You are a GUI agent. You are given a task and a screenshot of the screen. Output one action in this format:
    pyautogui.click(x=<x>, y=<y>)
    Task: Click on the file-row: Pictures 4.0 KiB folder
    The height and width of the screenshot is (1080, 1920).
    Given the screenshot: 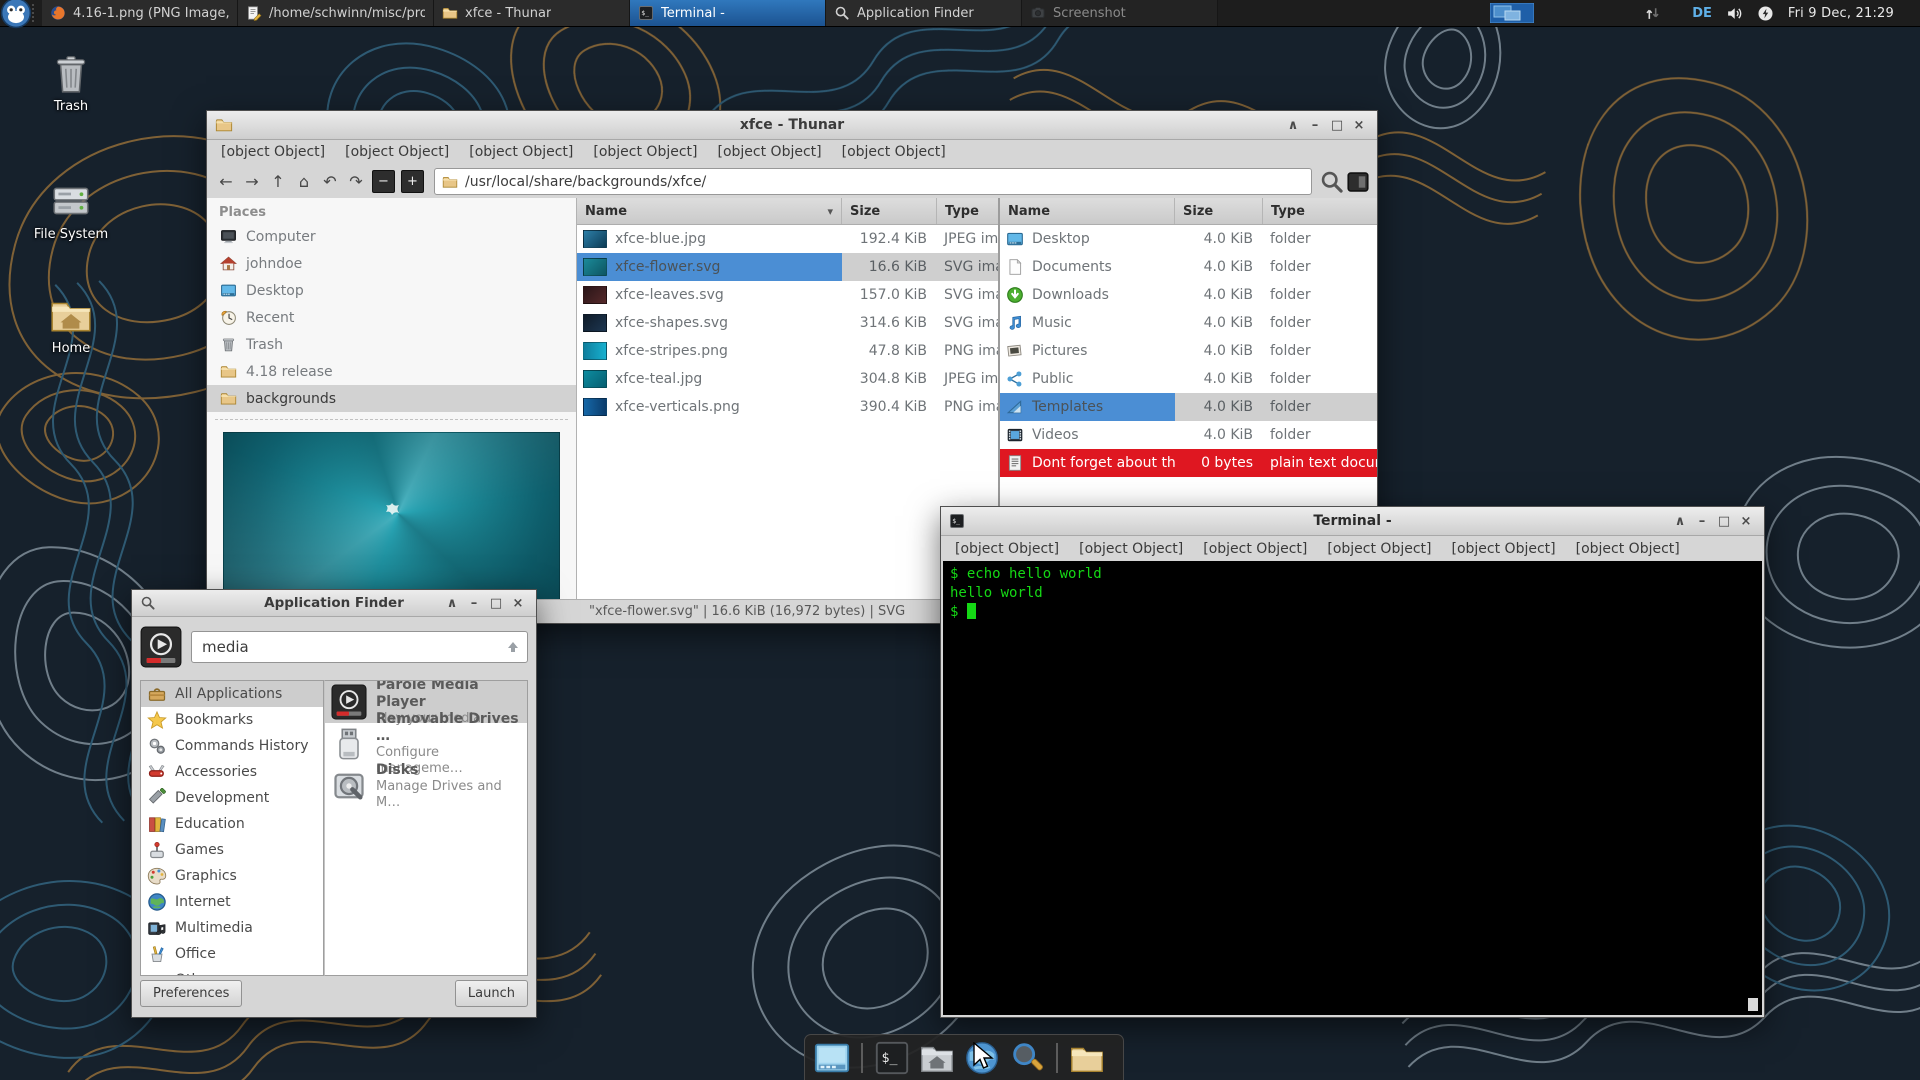 What is the action you would take?
    pyautogui.click(x=1188, y=351)
    